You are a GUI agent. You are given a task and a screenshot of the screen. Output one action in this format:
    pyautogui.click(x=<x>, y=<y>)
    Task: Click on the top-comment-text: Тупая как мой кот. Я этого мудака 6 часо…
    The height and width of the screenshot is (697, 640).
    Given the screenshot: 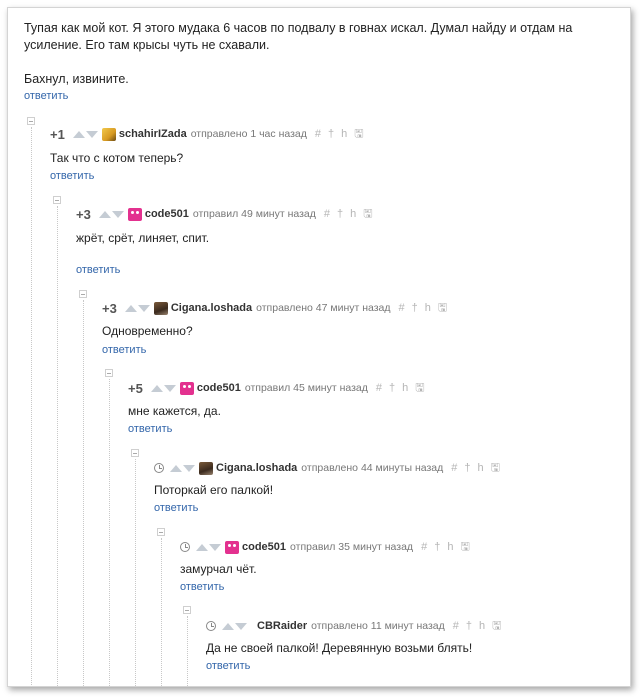 What is the action you would take?
    pyautogui.click(x=298, y=36)
    